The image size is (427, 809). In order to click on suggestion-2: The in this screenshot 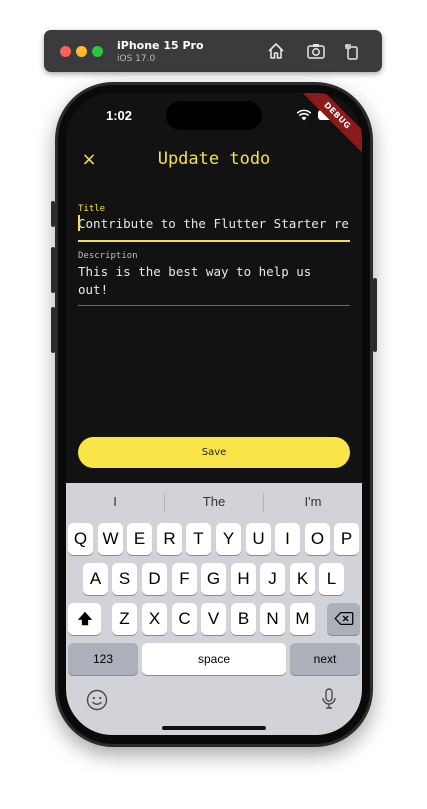, I will do `click(214, 501)`.